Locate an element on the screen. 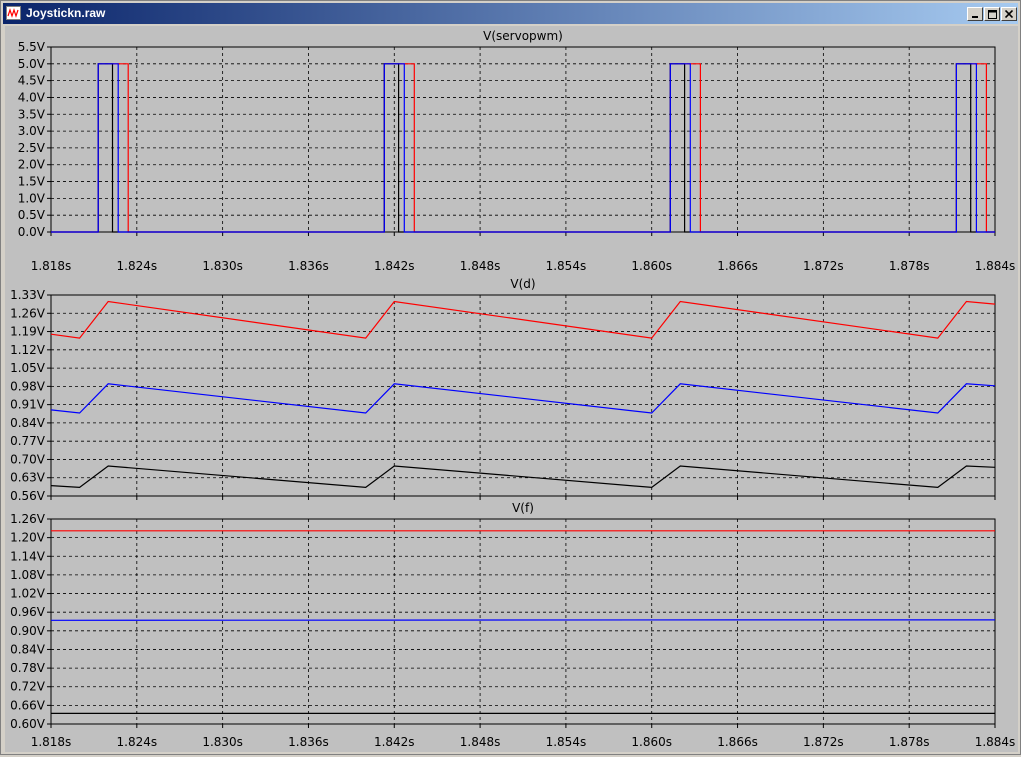  y-tick-label: 2.5V is located at coordinates (32, 148).